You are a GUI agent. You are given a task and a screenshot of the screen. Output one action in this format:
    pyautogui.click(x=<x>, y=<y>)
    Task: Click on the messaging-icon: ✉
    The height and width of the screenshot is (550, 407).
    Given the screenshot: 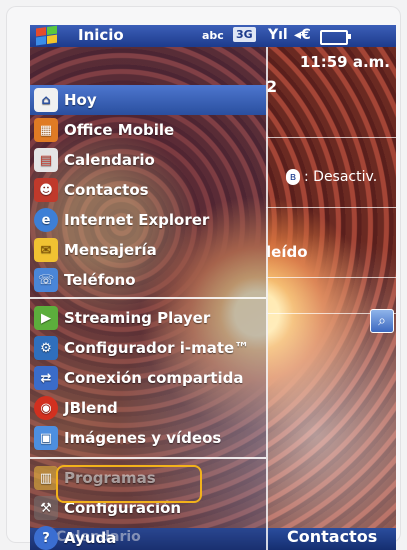 What is the action you would take?
    pyautogui.click(x=46, y=250)
    